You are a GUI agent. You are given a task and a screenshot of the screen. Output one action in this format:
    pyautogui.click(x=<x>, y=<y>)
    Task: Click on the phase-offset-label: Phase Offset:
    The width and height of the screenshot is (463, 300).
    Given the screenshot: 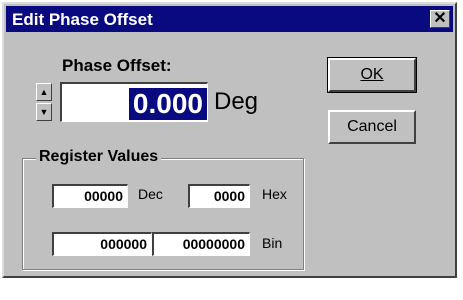 What is the action you would take?
    pyautogui.click(x=117, y=65)
    